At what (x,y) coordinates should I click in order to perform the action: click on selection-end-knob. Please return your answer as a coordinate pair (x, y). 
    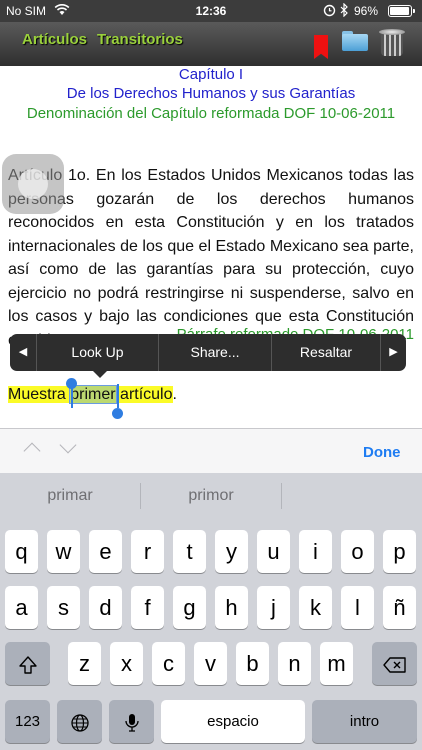
    Looking at the image, I should click on (117, 413).